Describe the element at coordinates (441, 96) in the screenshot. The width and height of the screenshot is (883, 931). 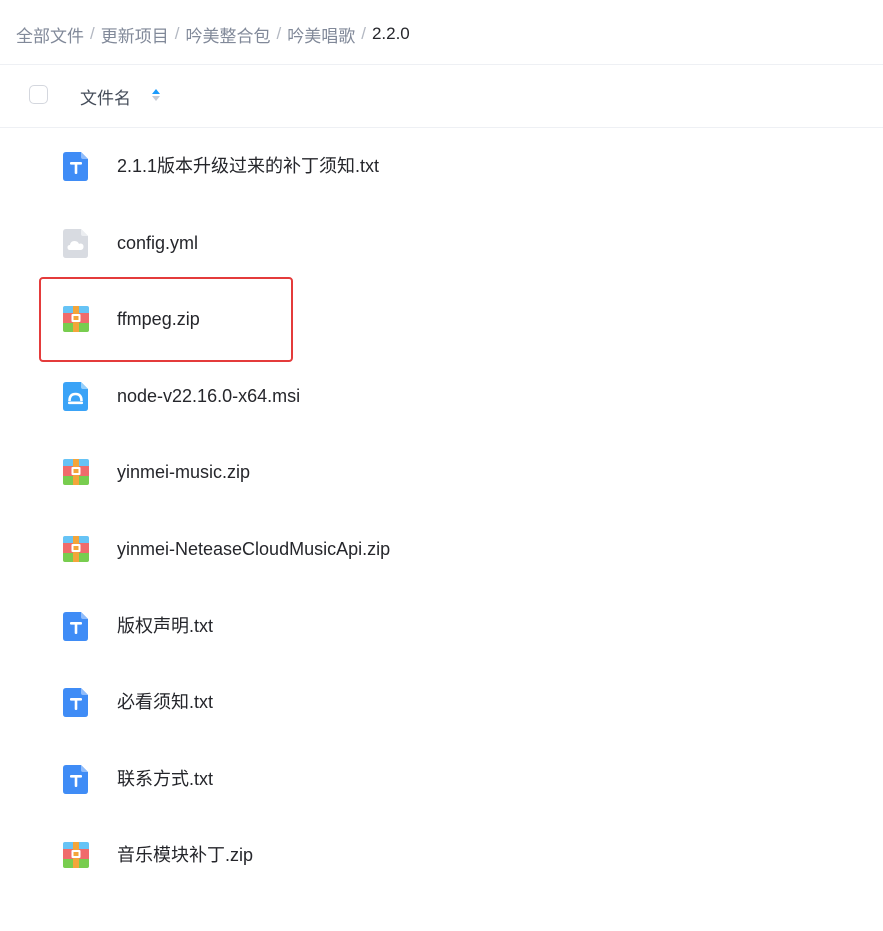
I see `file-list-header: 文件名` at that location.